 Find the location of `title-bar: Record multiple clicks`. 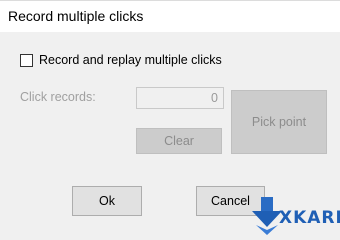

title-bar: Record multiple clicks is located at coordinates (170, 16).